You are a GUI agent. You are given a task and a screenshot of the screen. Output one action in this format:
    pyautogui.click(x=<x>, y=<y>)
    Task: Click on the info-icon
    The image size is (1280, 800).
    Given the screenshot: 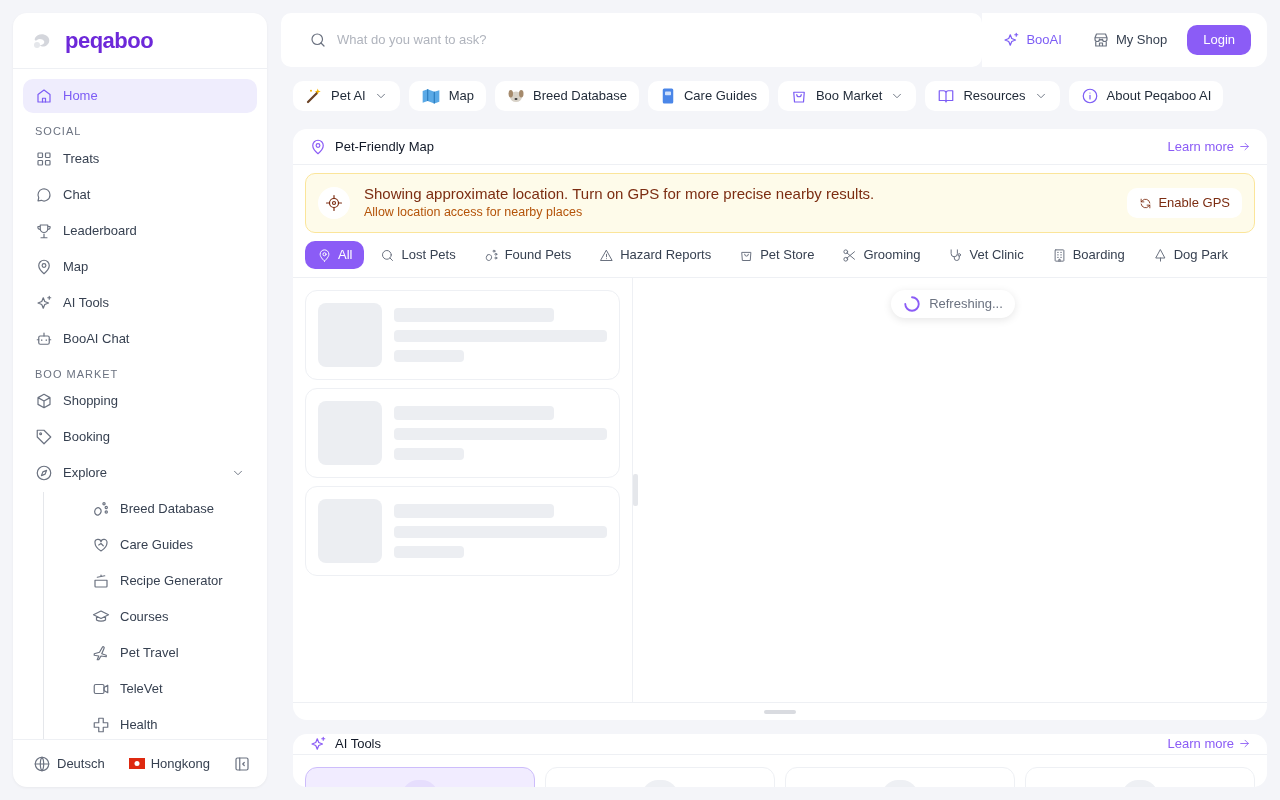 What is the action you would take?
    pyautogui.click(x=1089, y=96)
    